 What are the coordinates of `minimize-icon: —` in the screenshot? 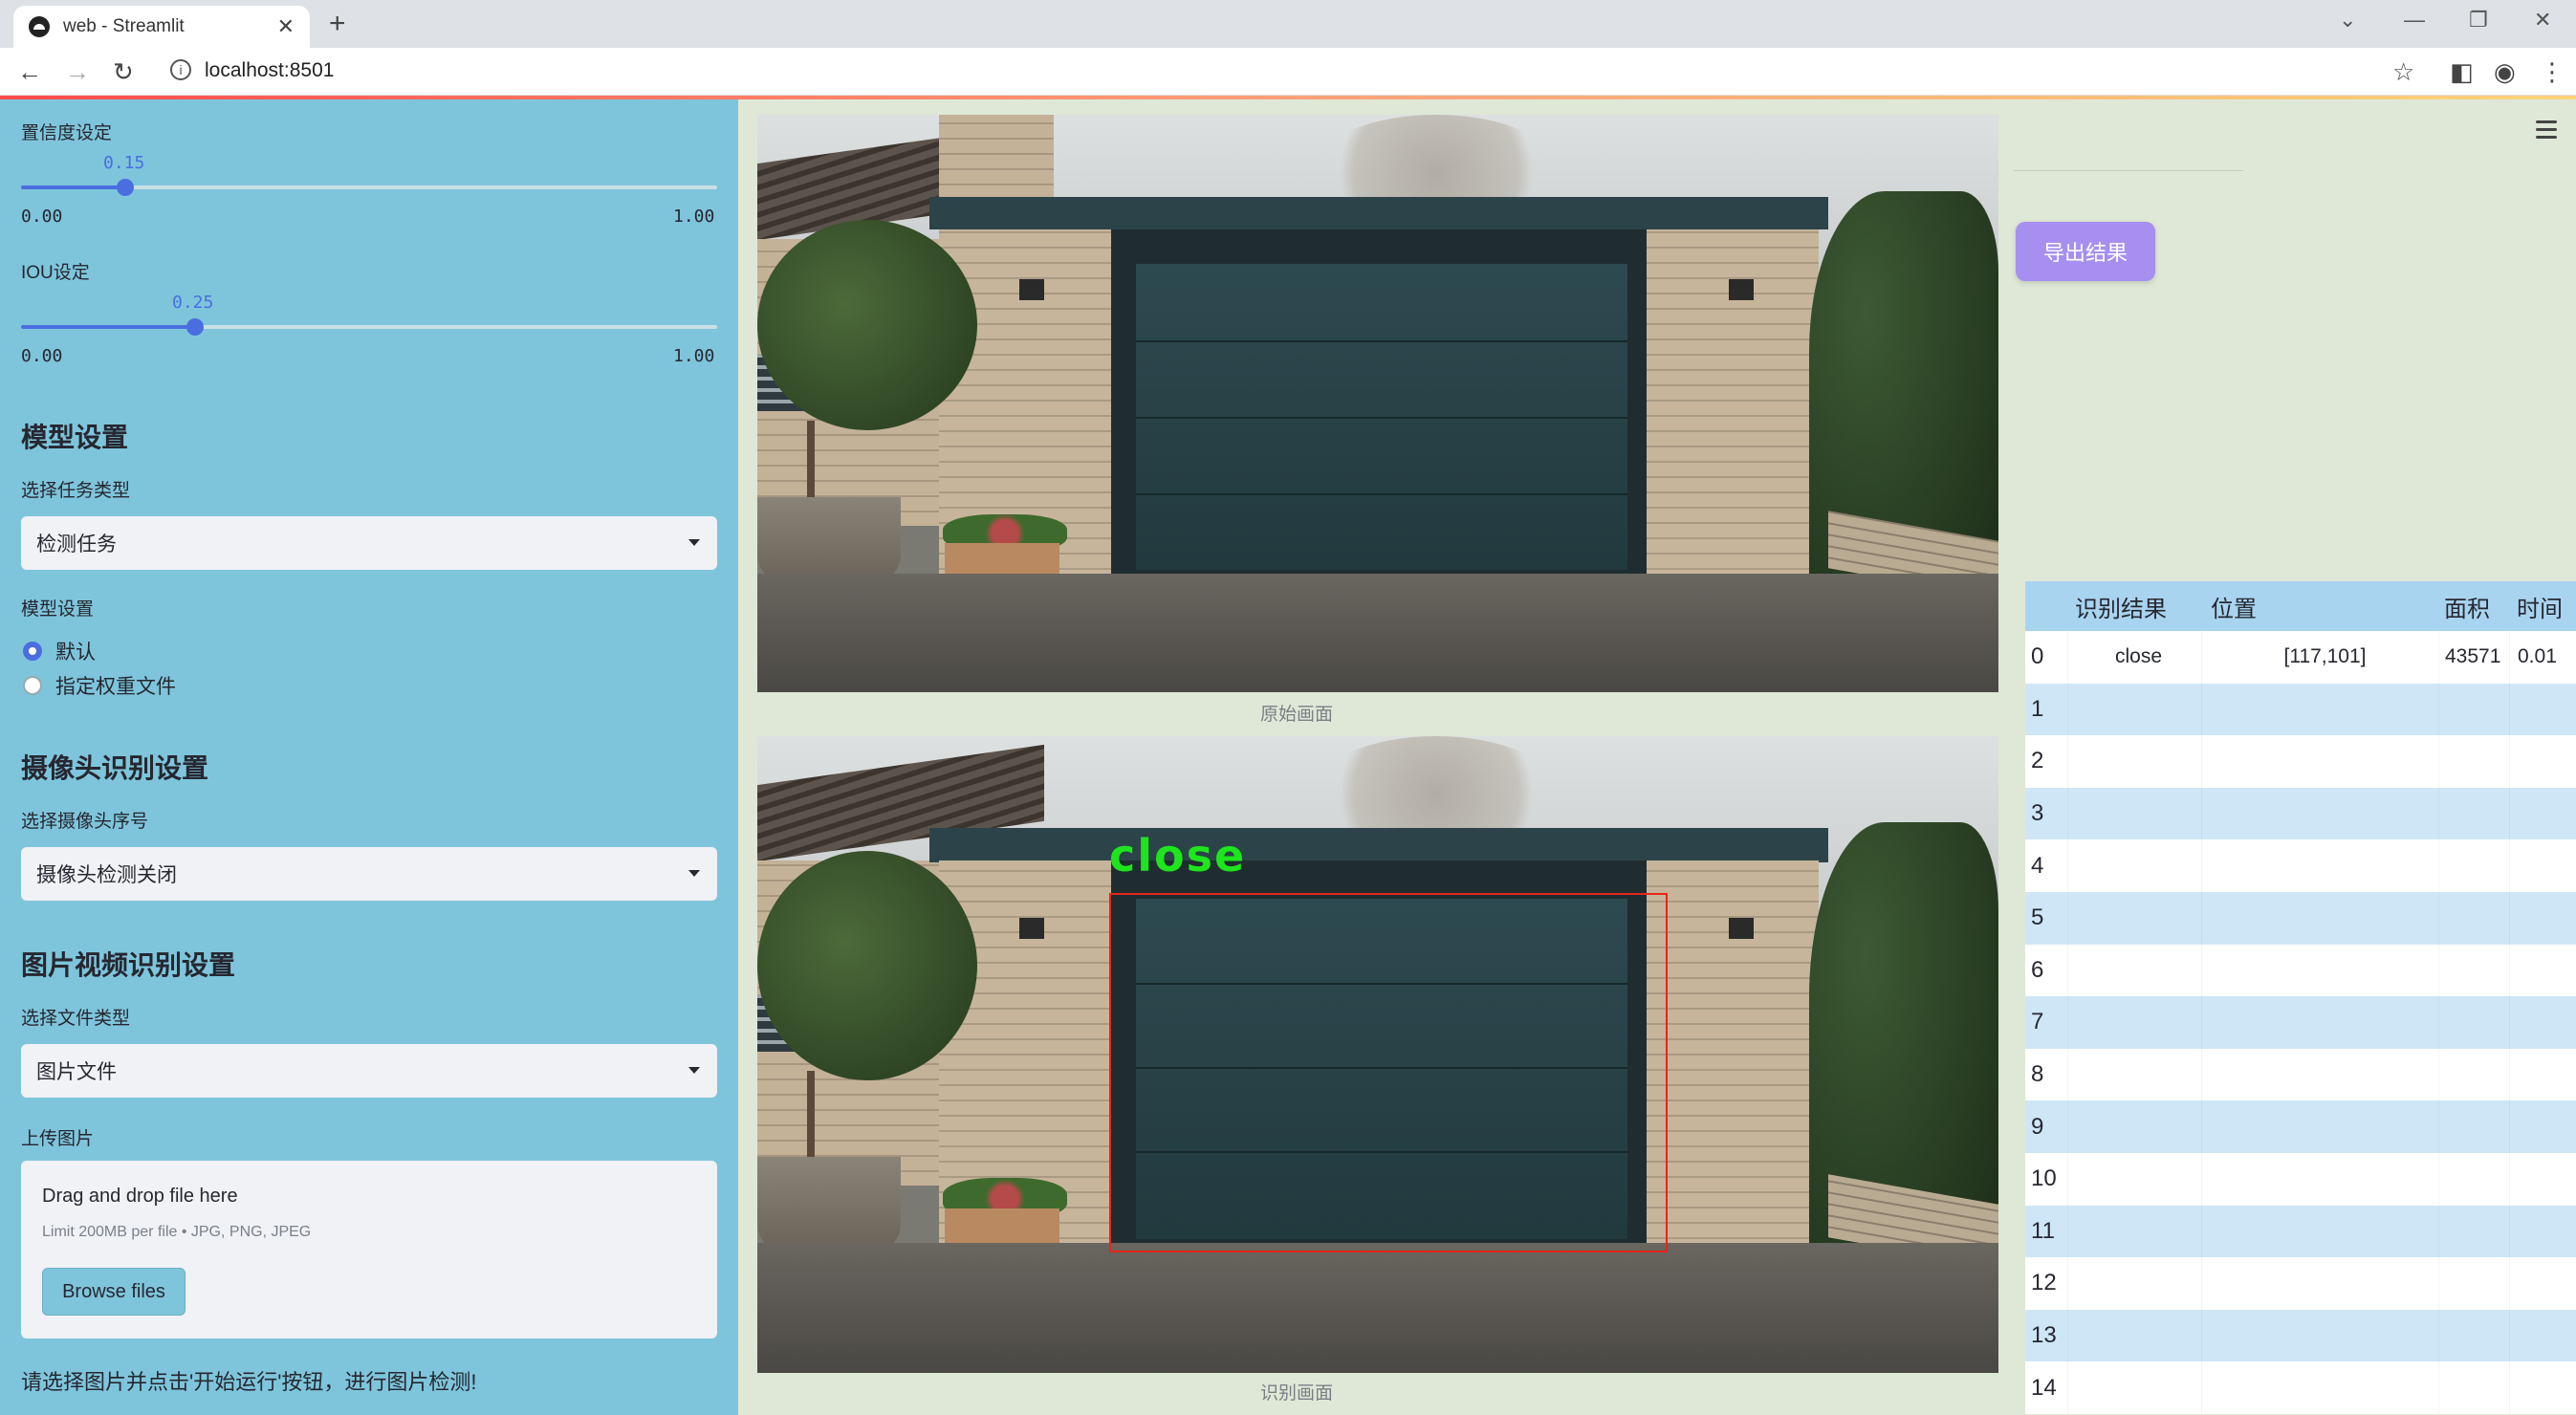 It's located at (2414, 21).